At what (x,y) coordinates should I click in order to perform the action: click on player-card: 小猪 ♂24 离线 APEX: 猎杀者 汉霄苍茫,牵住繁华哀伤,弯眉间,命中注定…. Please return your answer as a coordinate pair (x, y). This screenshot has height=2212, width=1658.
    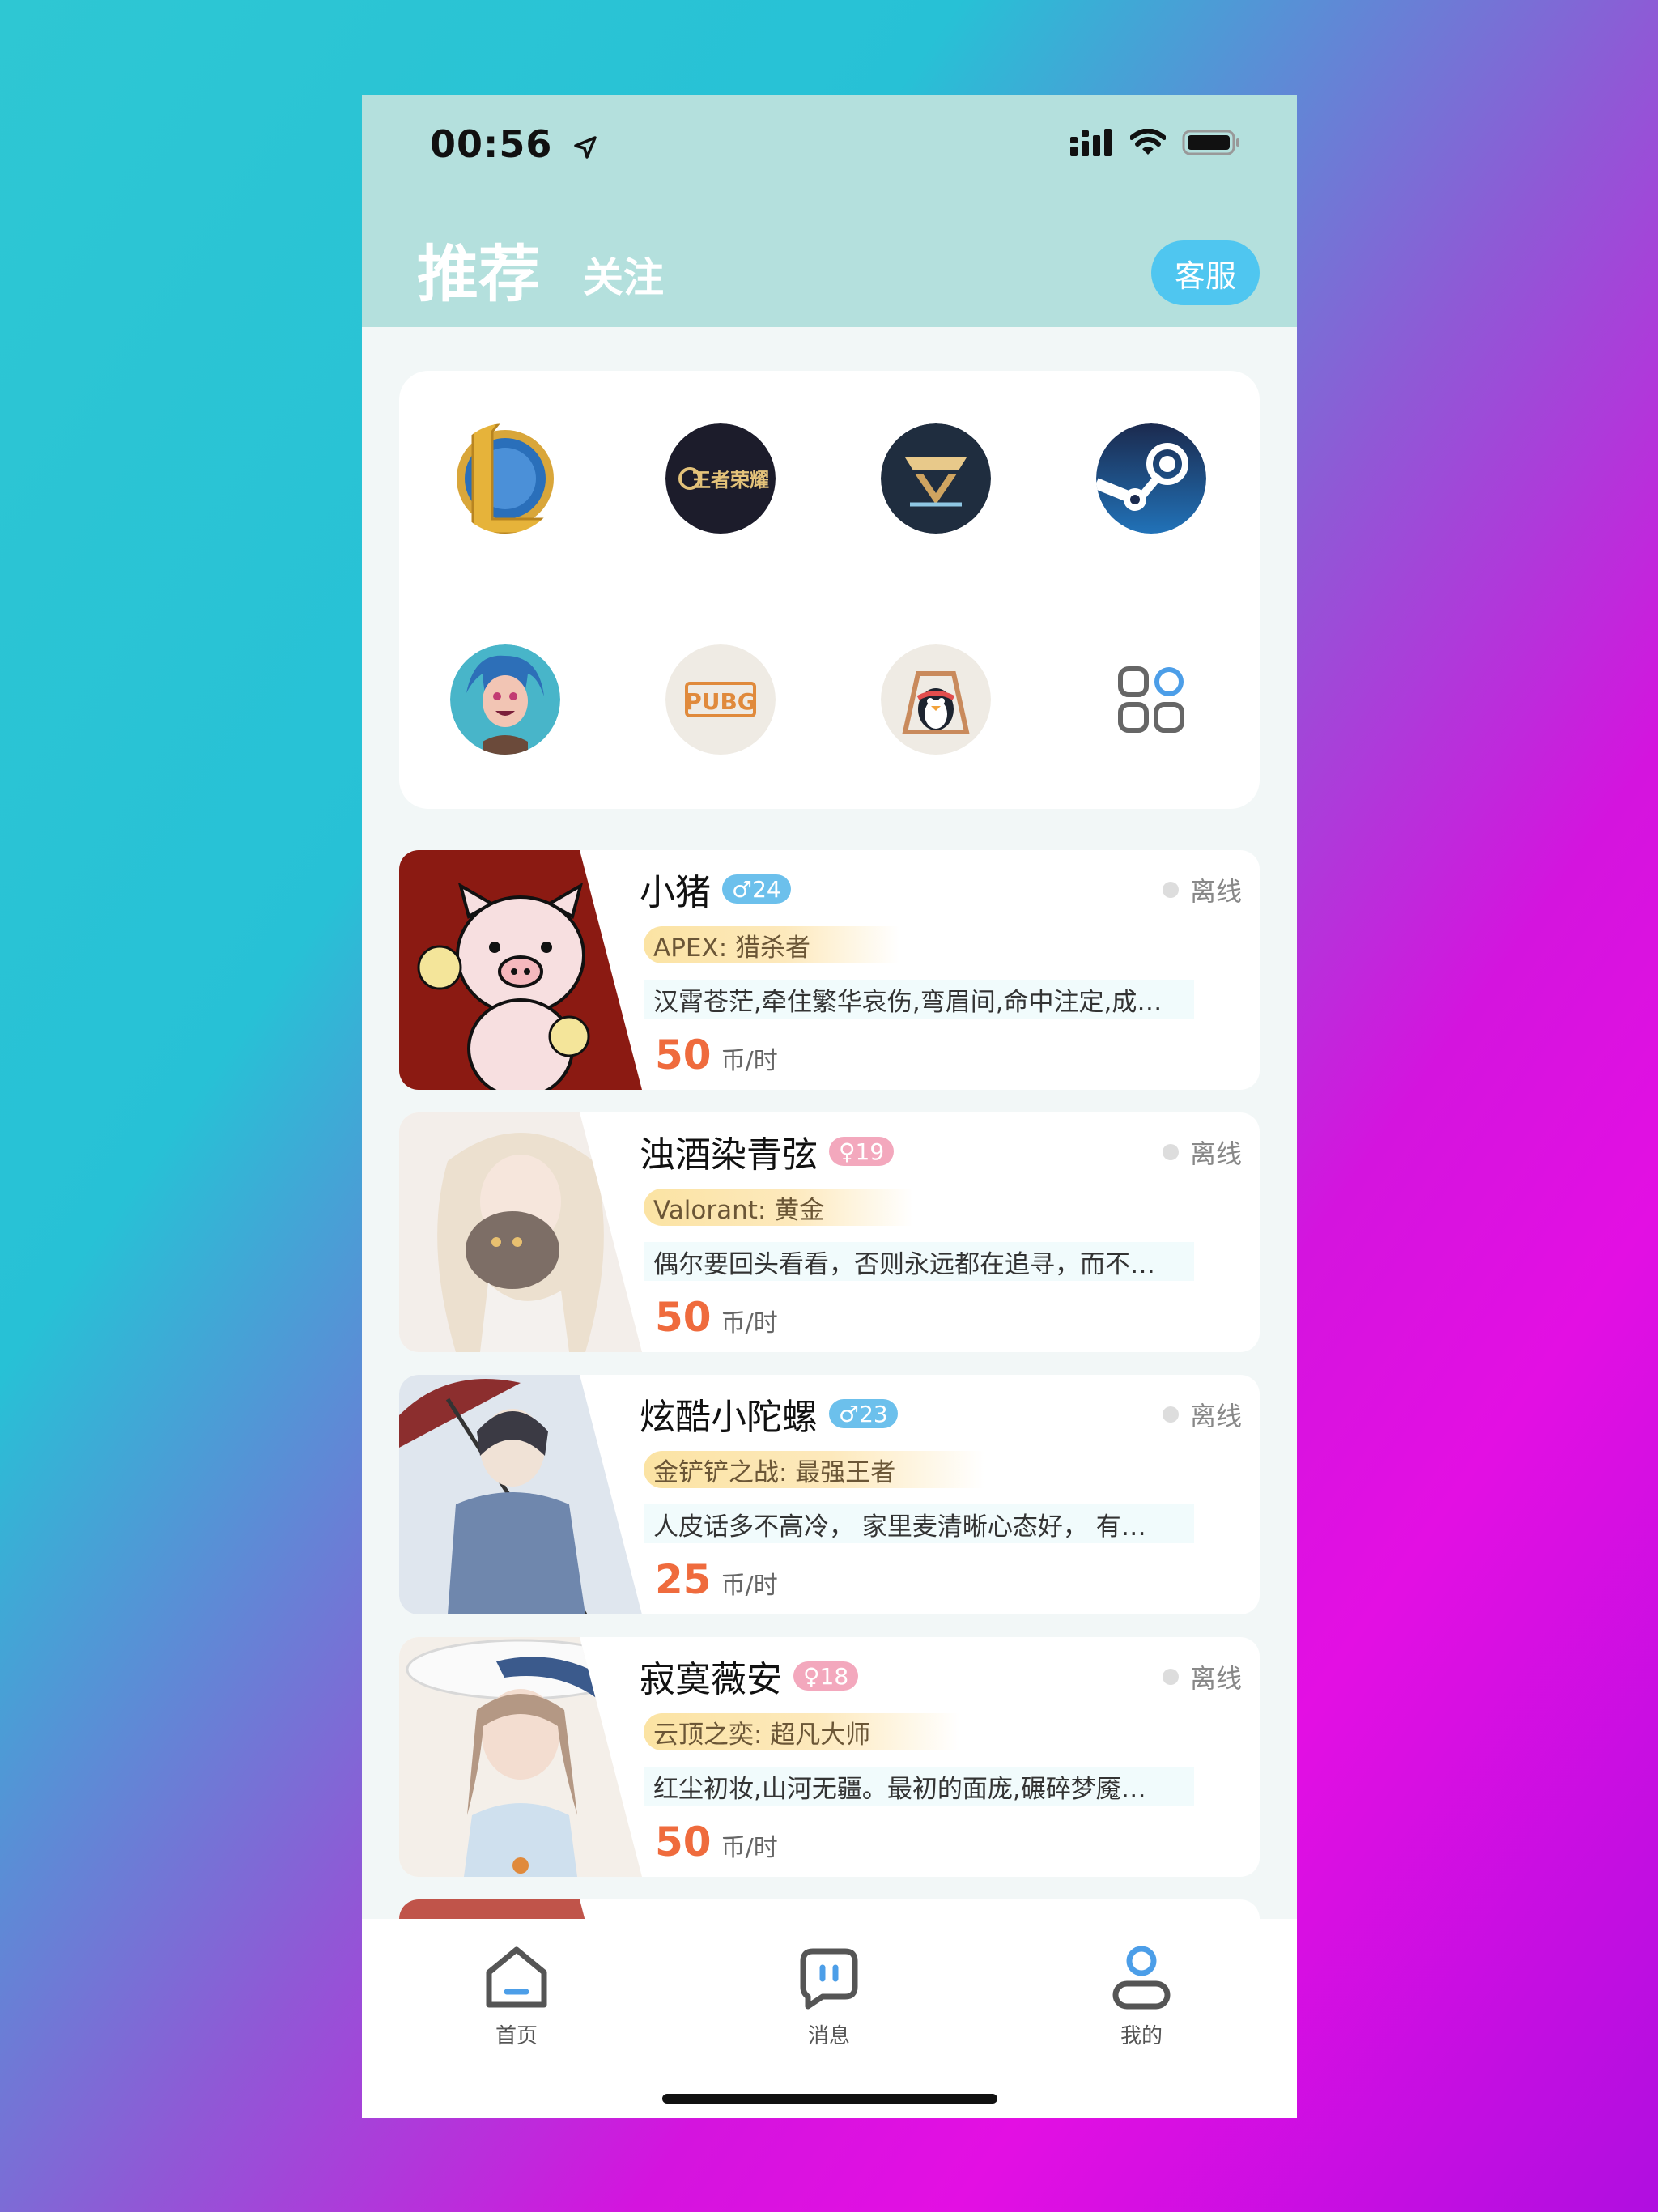
    Looking at the image, I should click on (829, 970).